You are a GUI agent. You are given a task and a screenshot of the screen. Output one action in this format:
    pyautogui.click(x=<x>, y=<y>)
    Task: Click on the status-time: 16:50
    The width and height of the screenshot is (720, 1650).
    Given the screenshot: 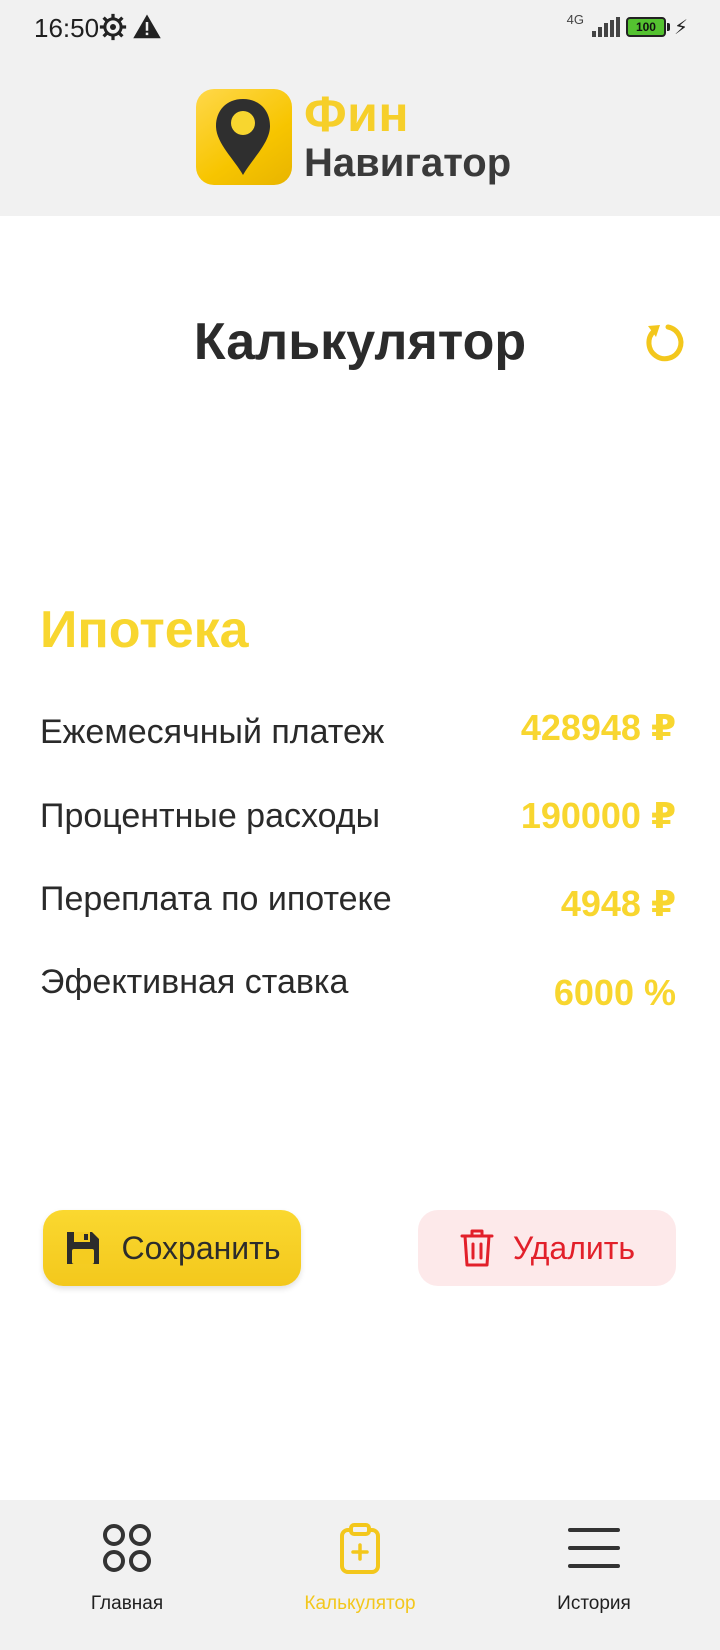 What is the action you would take?
    pyautogui.click(x=67, y=28)
    